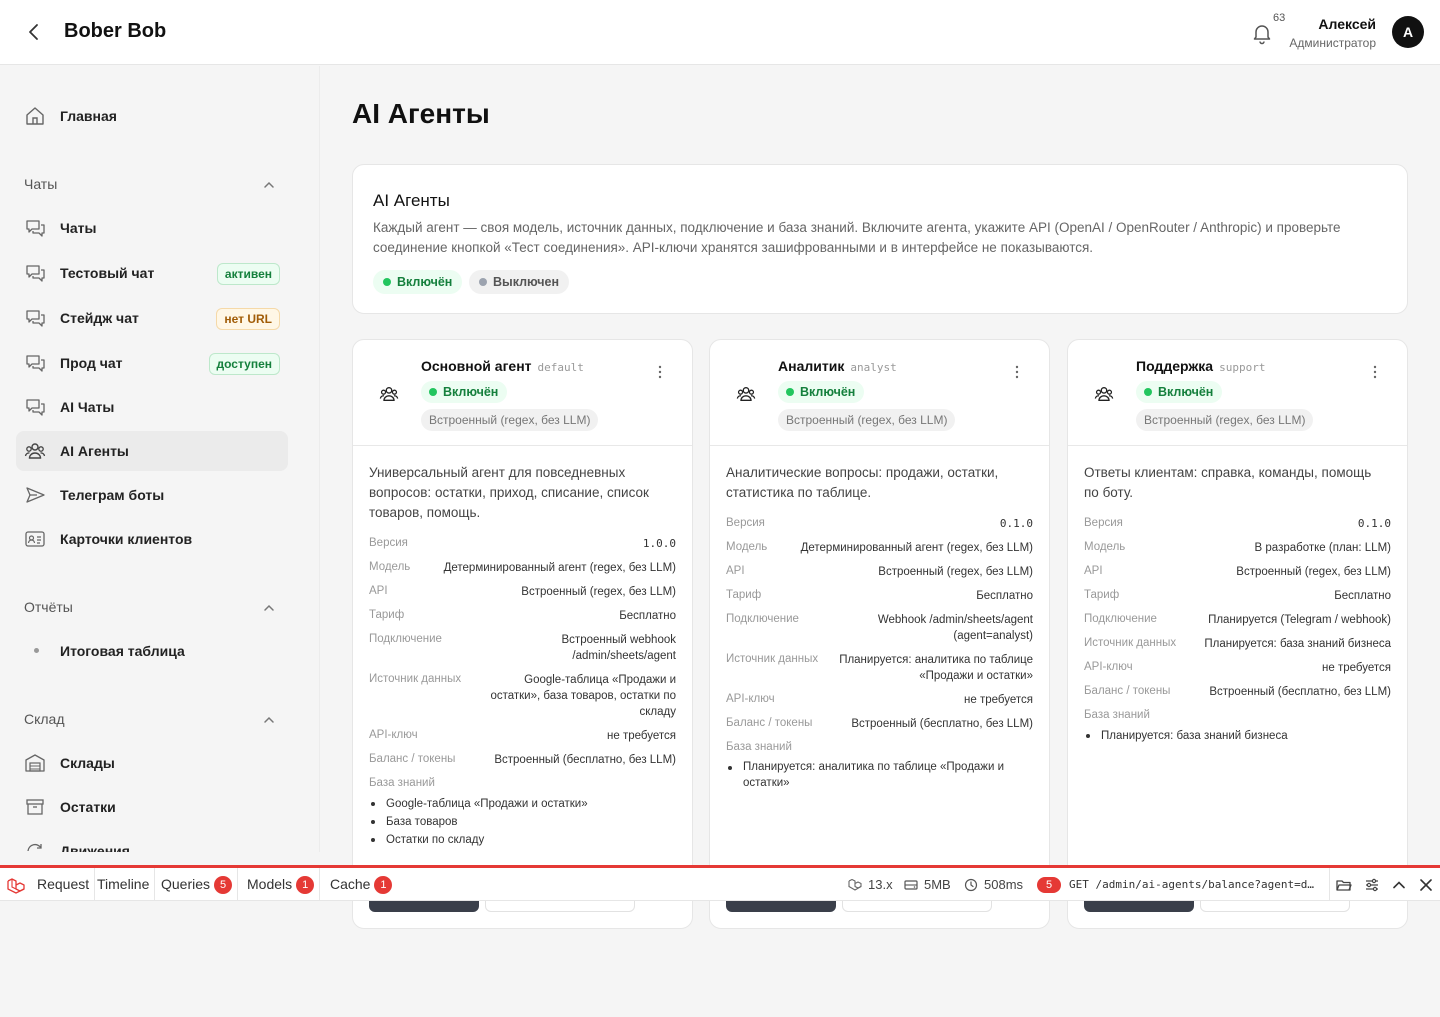 The image size is (1440, 1017). What do you see at coordinates (78, 228) in the screenshot?
I see `sidebar-item-label: Чаты` at bounding box center [78, 228].